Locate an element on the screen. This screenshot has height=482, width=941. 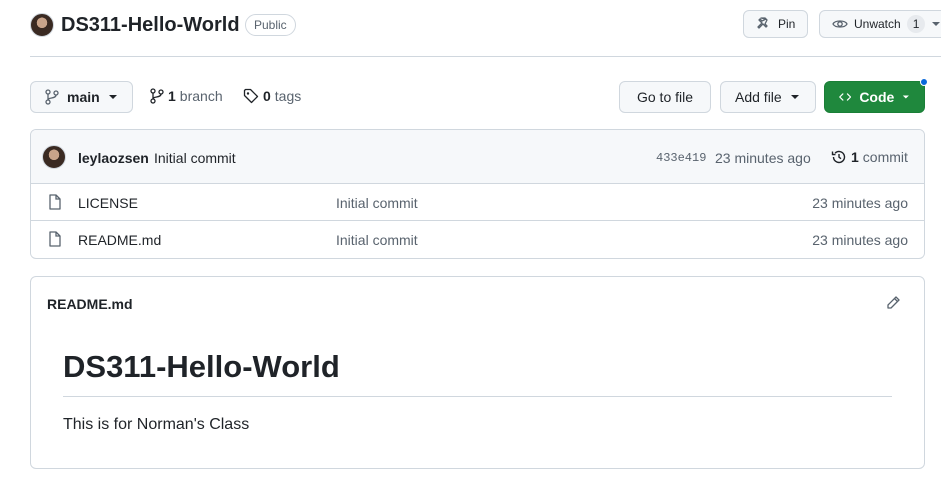
repo-name: DS311-Hello-World is located at coordinates (150, 25).